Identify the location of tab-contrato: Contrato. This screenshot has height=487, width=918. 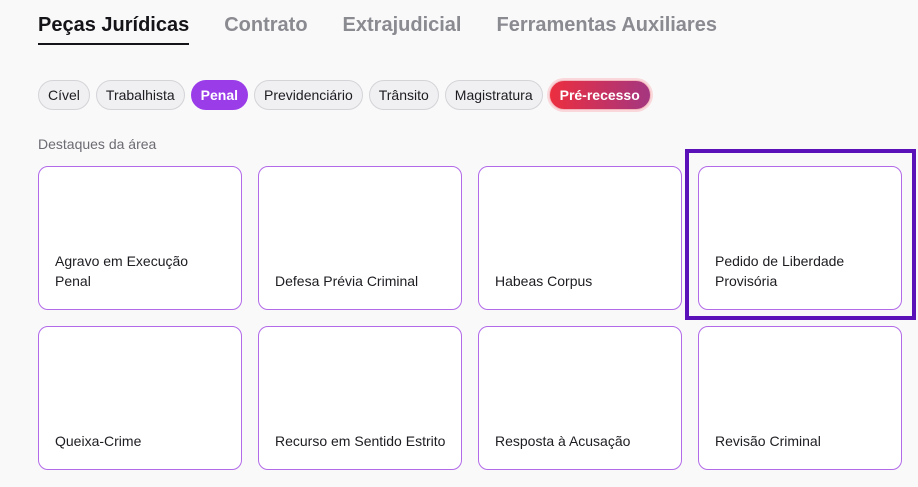
(265, 28).